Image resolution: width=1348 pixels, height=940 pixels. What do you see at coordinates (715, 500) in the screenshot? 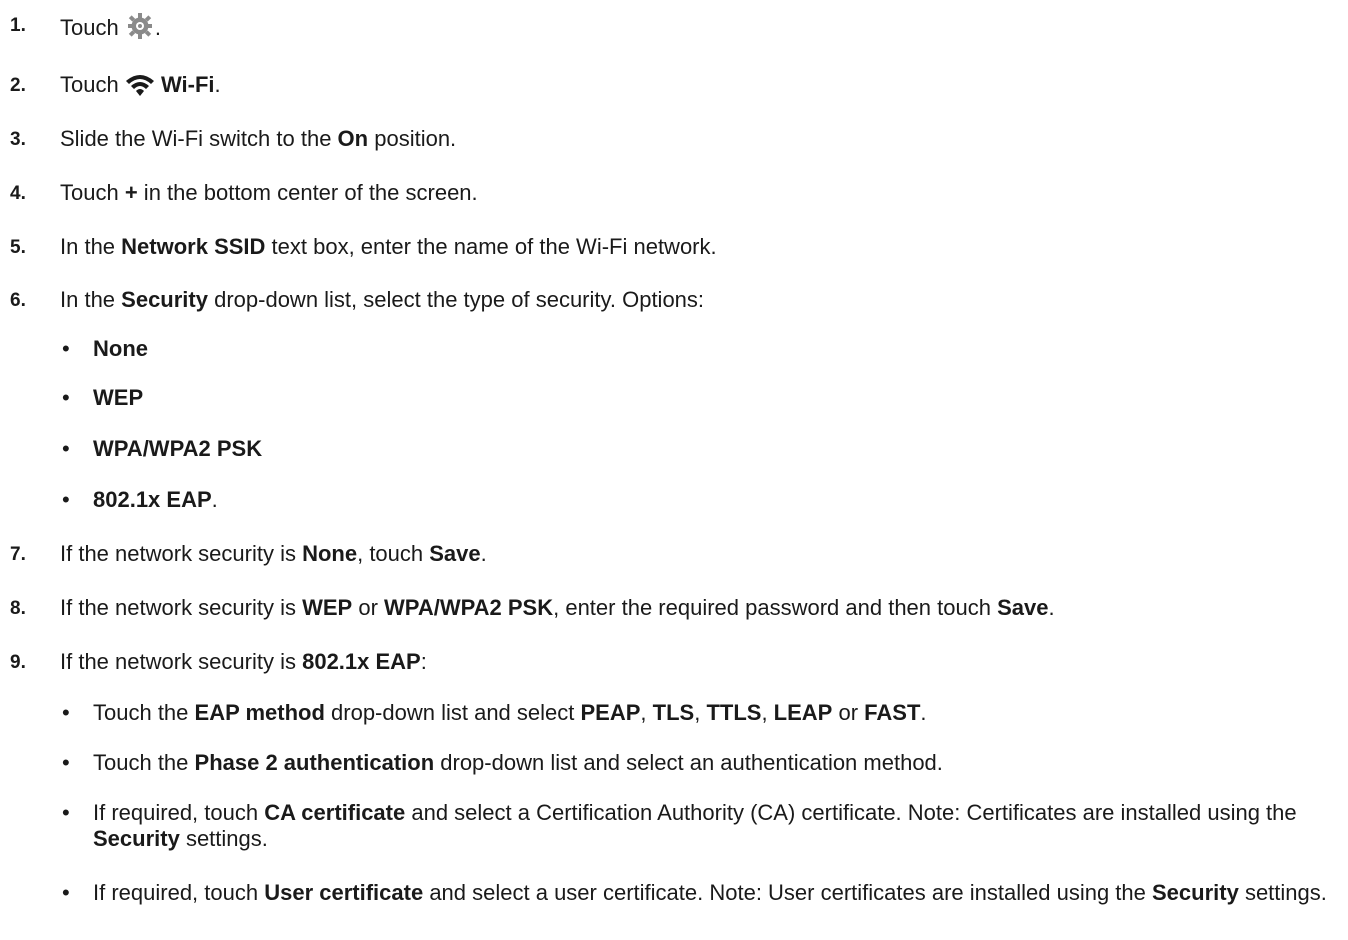
I see `option-text: 802.1x EAP.` at bounding box center [715, 500].